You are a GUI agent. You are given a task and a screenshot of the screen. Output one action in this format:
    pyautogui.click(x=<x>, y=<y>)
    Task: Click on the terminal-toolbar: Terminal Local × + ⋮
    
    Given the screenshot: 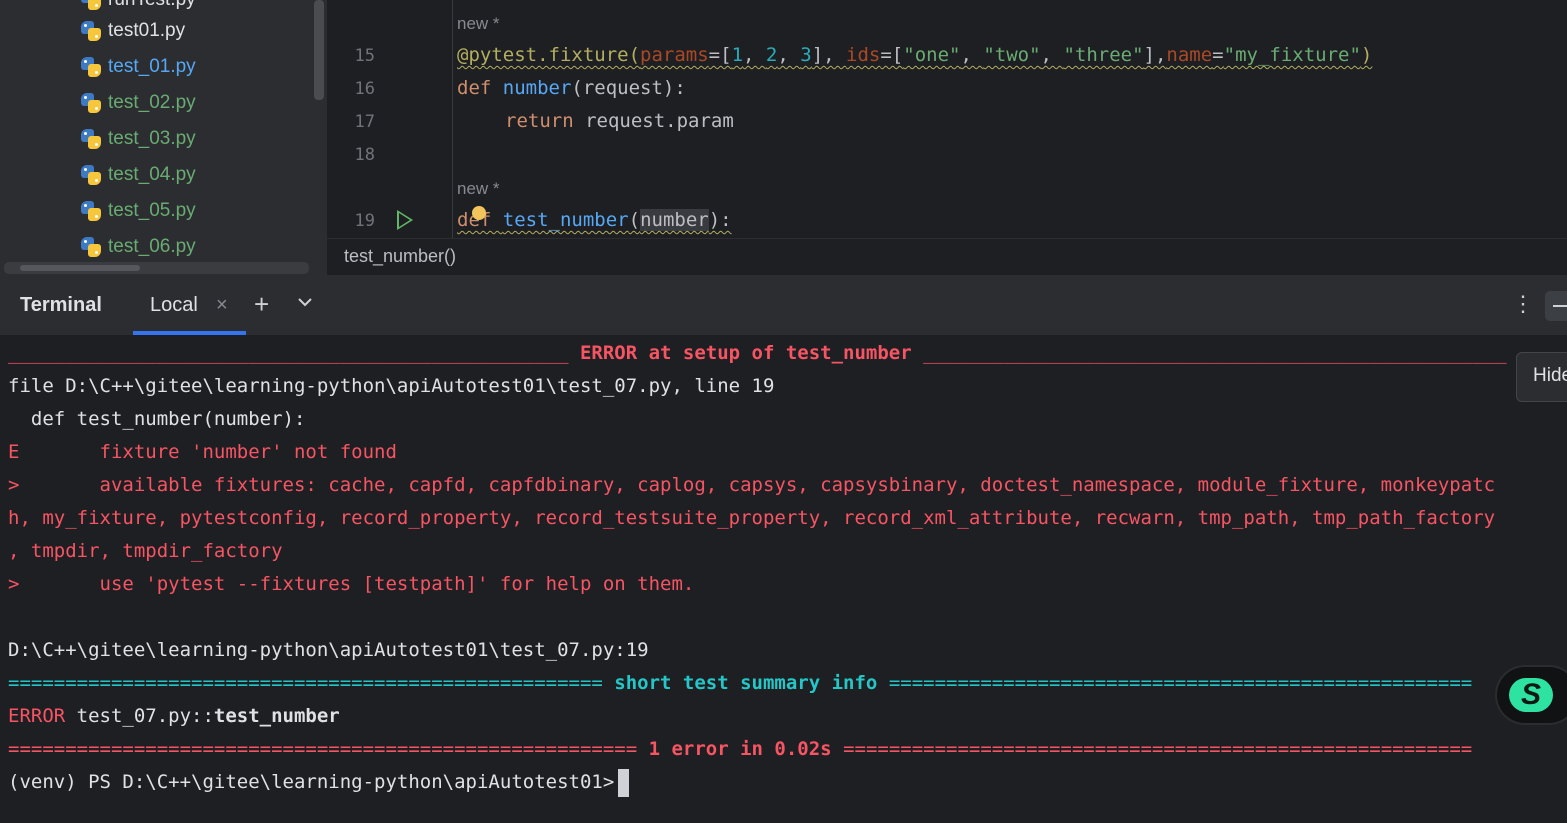 What is the action you would take?
    pyautogui.click(x=783, y=305)
    